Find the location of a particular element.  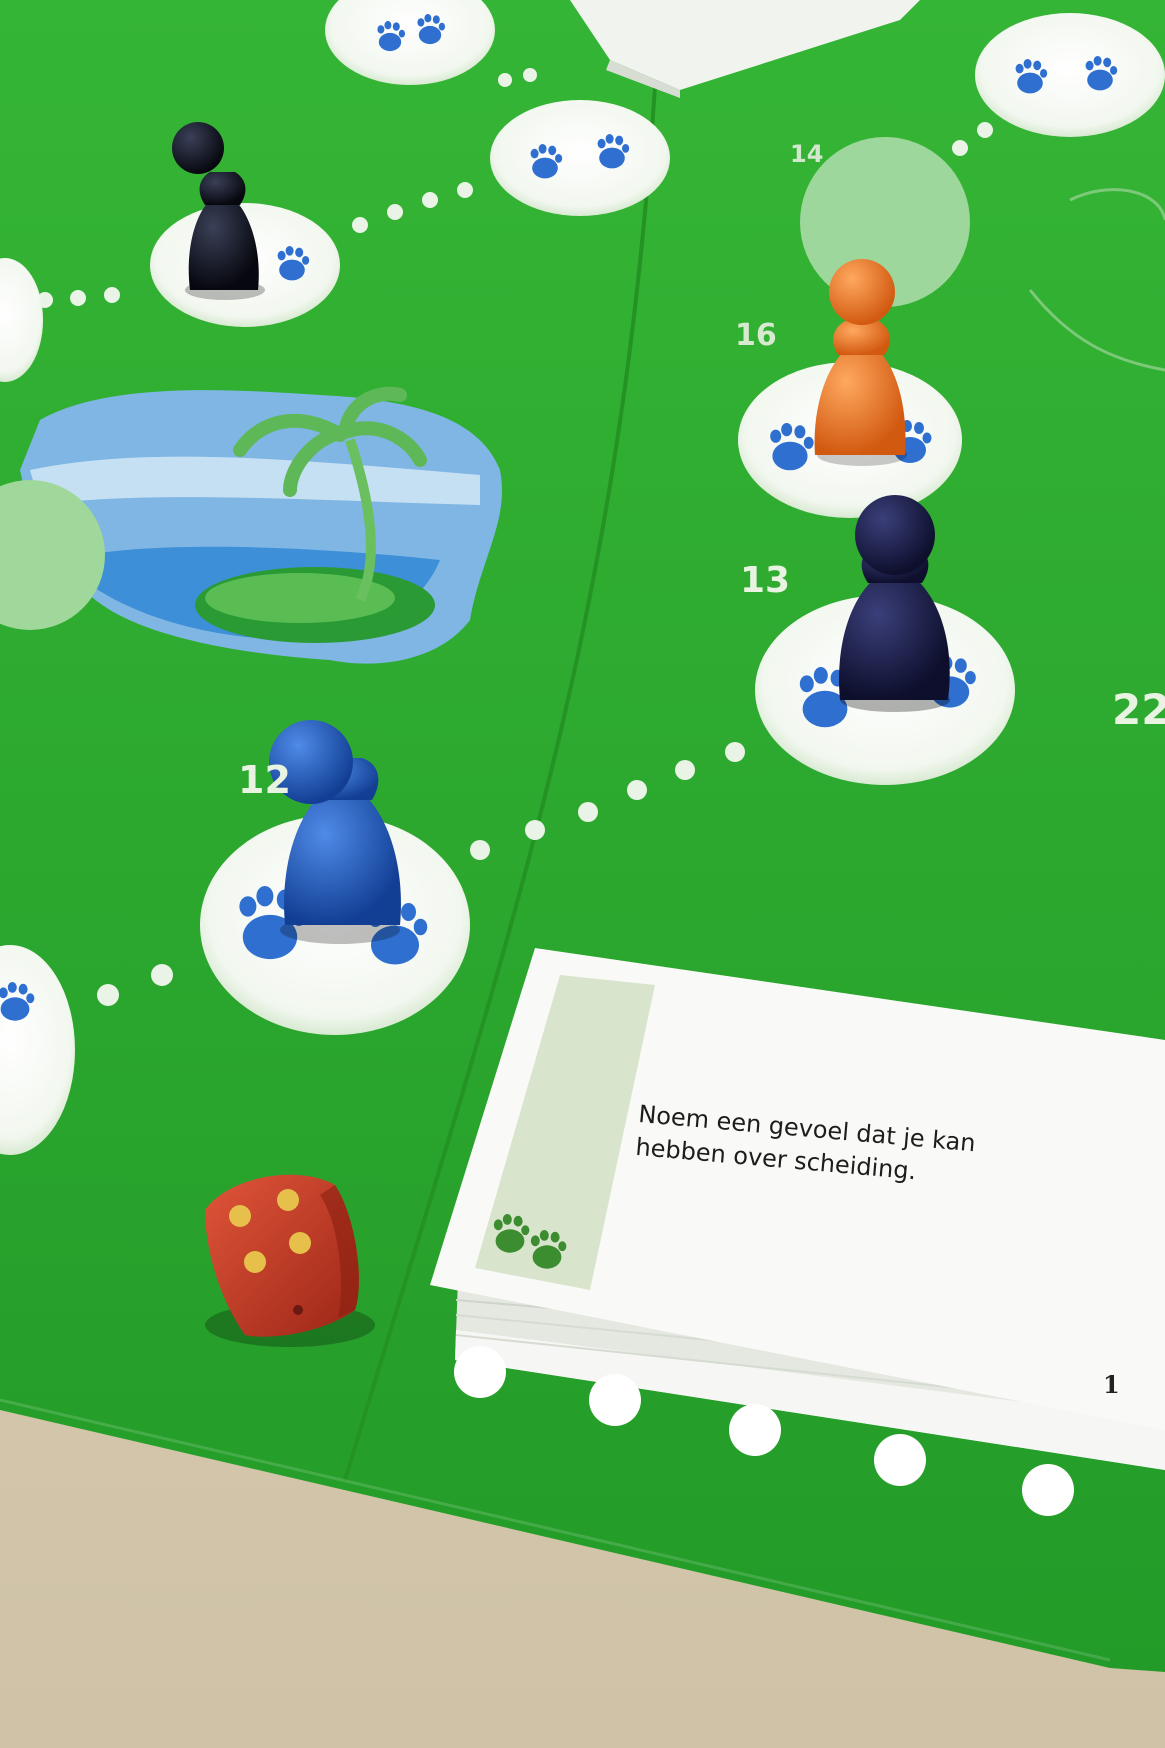

space-number: 16 is located at coordinates (756, 335).